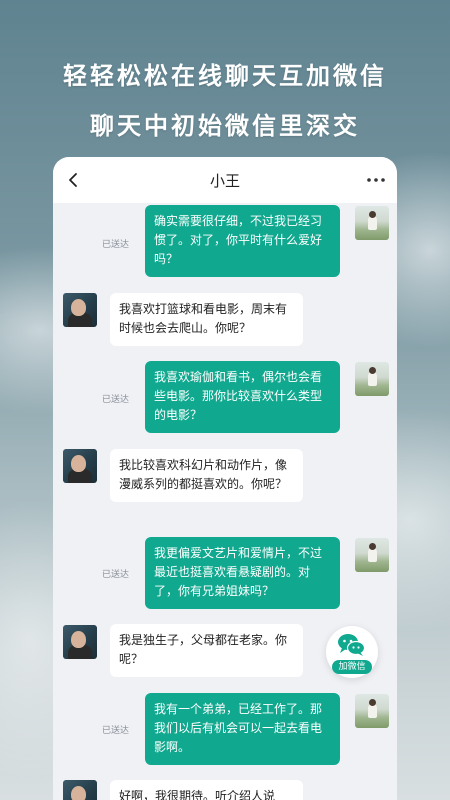  Describe the element at coordinates (242, 573) in the screenshot. I see `message-bubble-me: 我更偏爱文艺片和爱情片，不过最近也挺喜欢看悬疑剧的。对了，你有兄弟姐妹吗？` at that location.